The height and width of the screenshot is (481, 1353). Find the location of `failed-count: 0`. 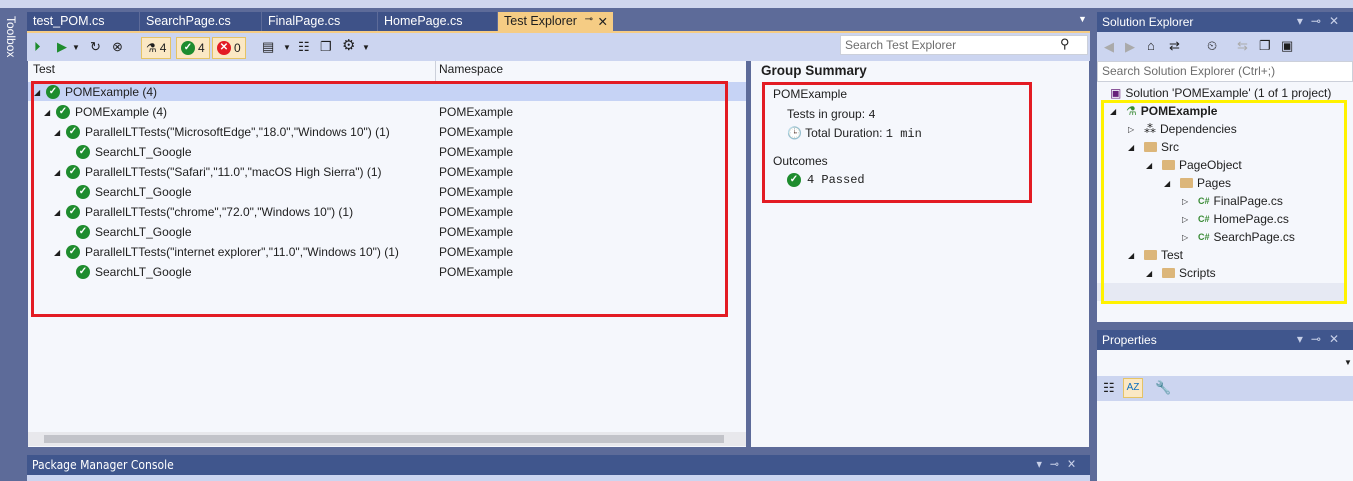

failed-count: 0 is located at coordinates (237, 48).